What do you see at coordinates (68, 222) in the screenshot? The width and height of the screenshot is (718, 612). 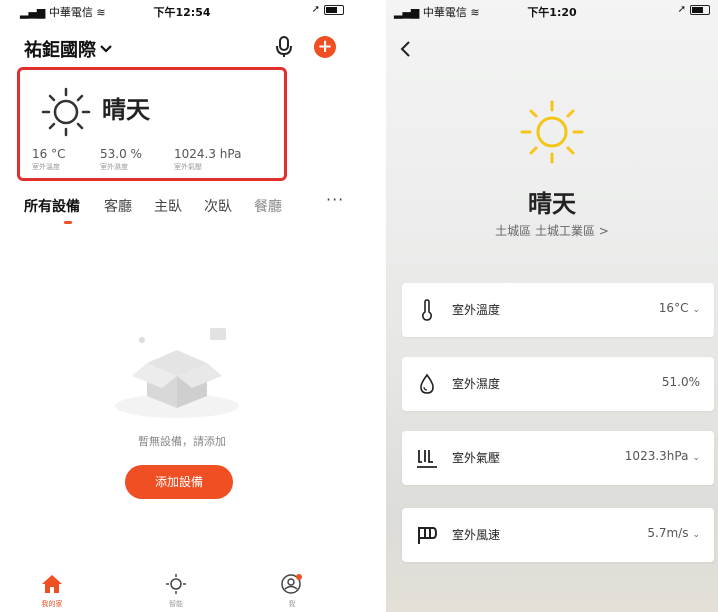 I see `tab-active-indicator` at bounding box center [68, 222].